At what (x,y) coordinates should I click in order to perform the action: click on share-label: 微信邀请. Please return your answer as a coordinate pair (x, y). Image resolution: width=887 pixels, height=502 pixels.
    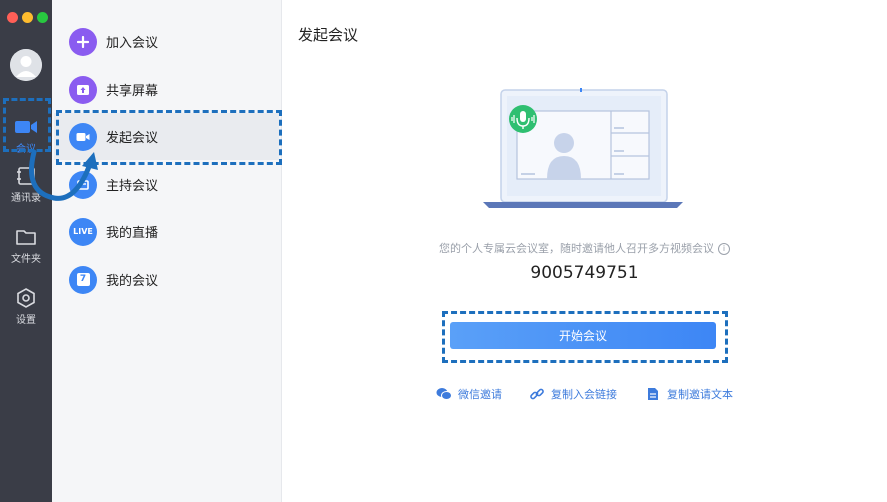
    Looking at the image, I should click on (480, 394).